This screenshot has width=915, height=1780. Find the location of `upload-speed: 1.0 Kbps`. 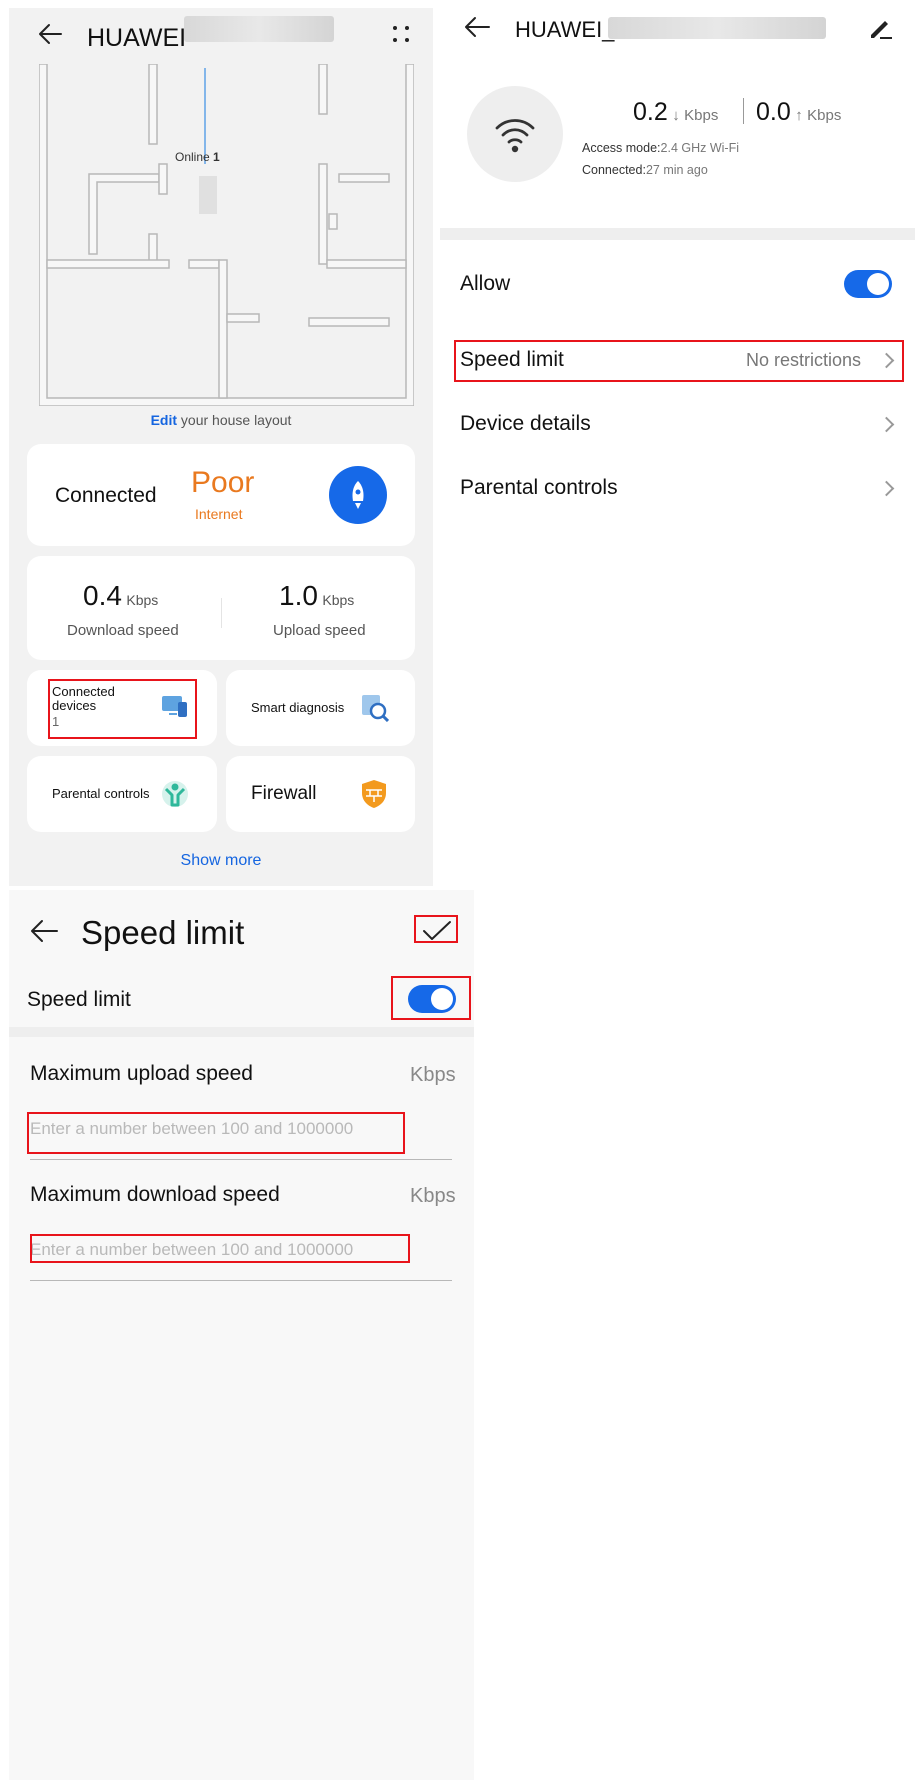

upload-speed: 1.0 Kbps is located at coordinates (316, 596).